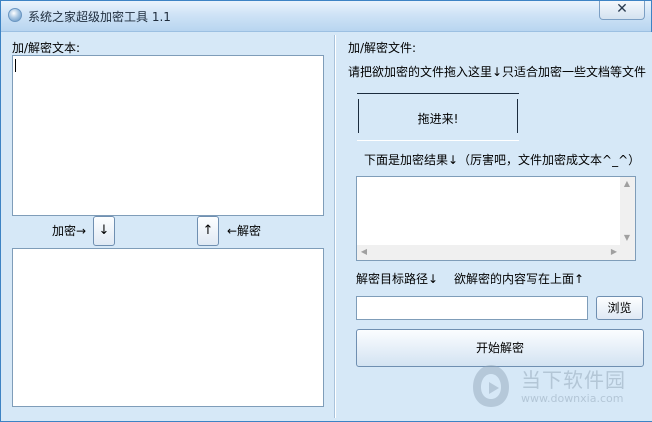  I want to click on encrypt-button: ↓, so click(104, 231).